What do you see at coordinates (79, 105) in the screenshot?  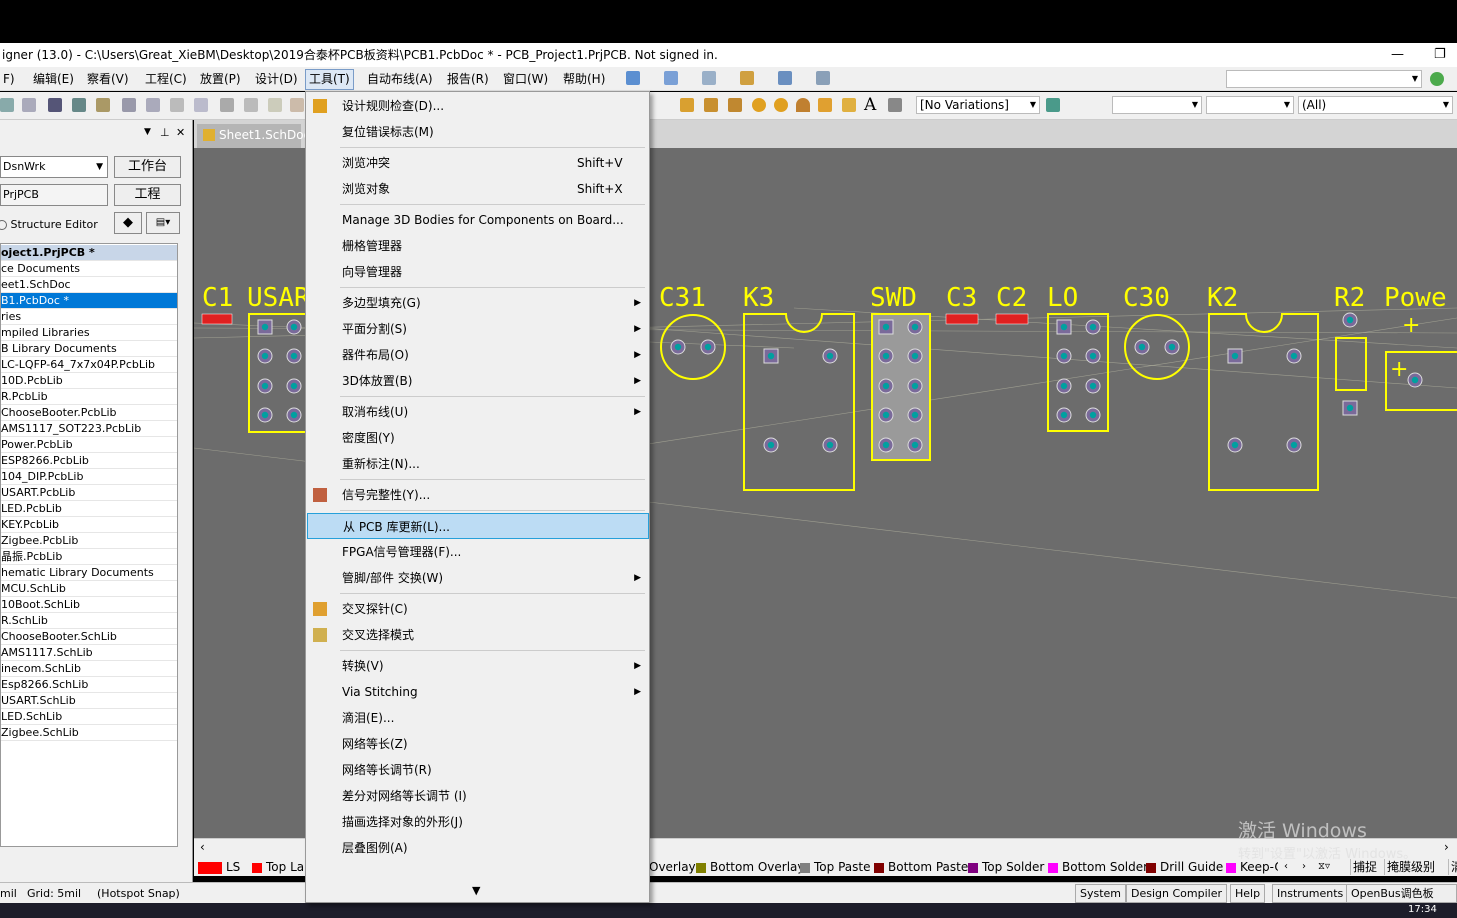 I see `board-icon` at bounding box center [79, 105].